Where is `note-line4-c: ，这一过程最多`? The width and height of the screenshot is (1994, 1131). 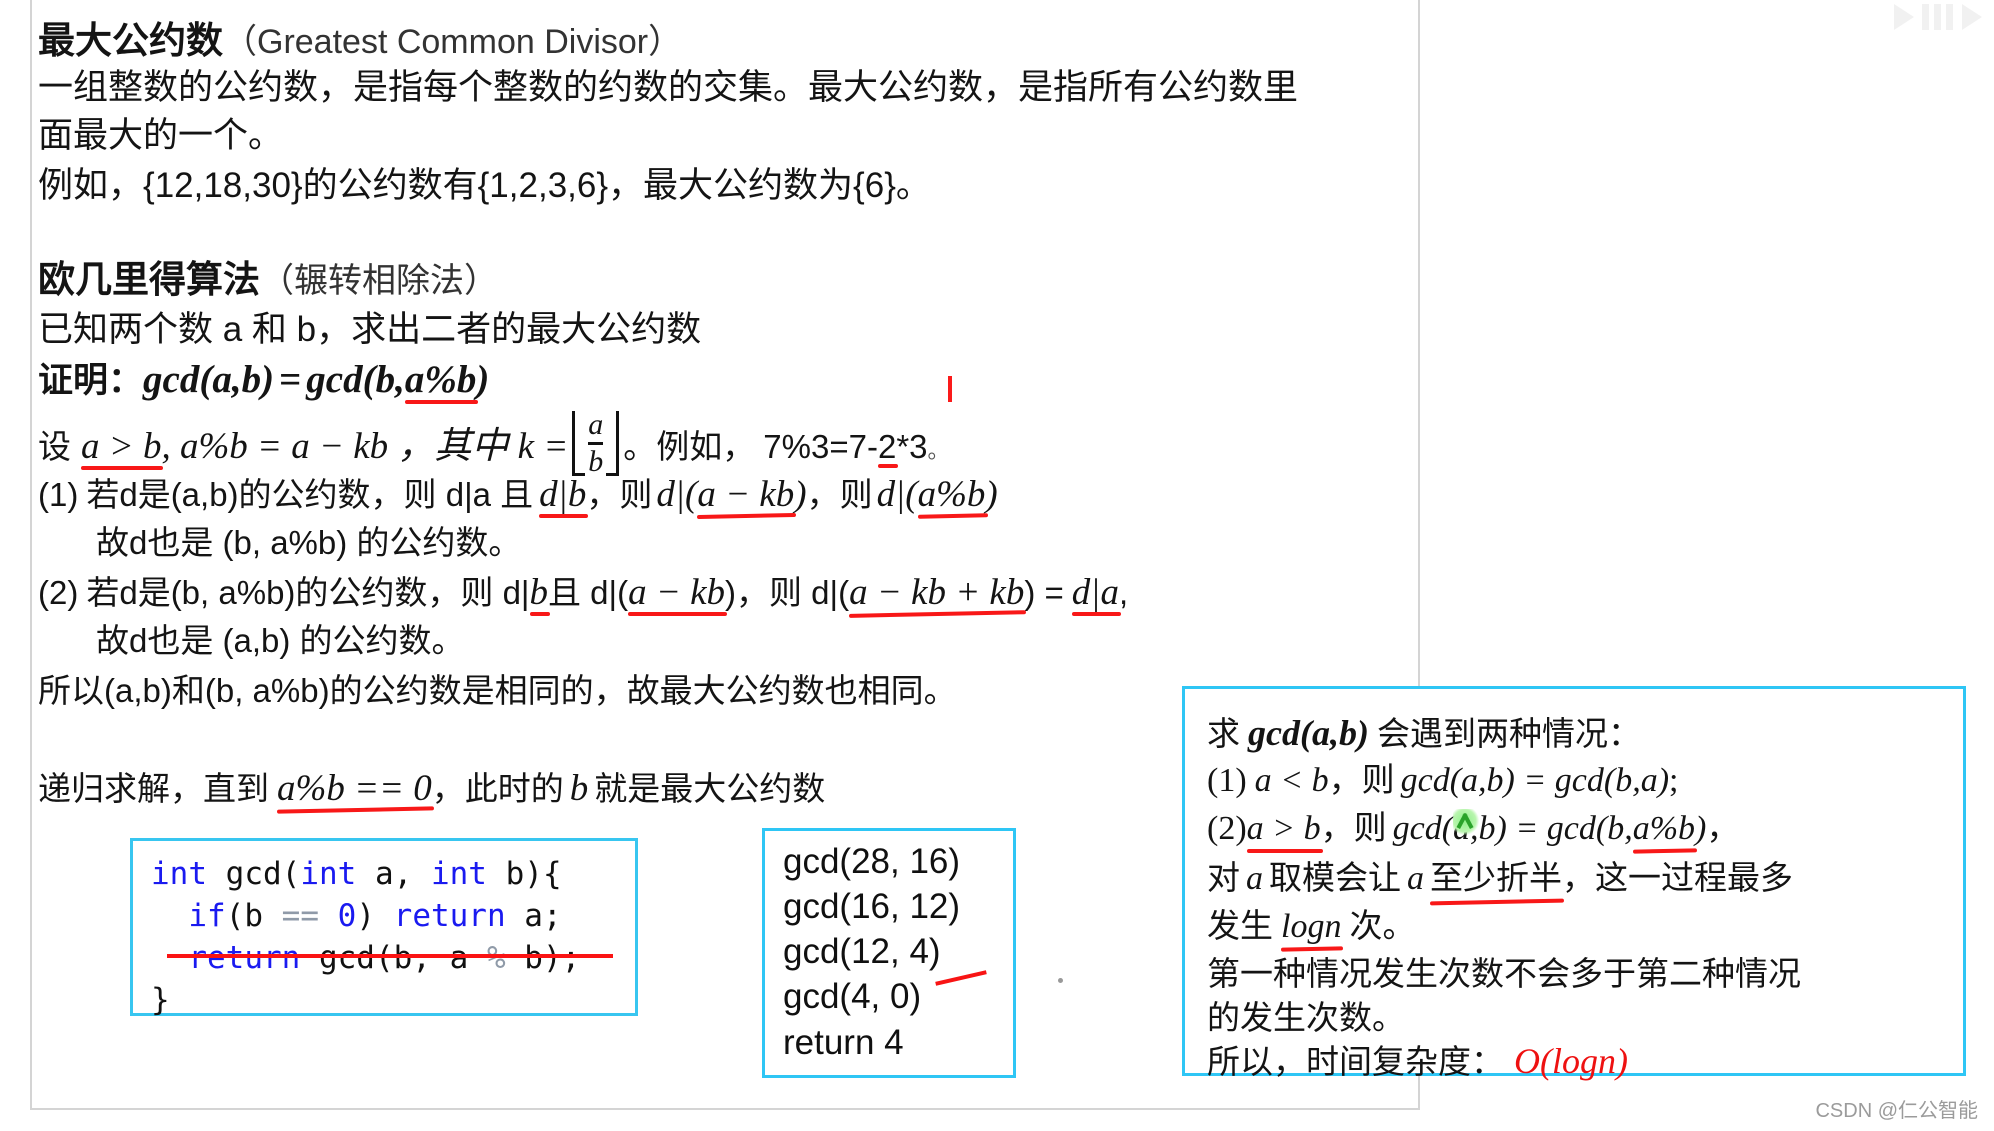
note-line4-c: ，这一过程最多 is located at coordinates (1677, 877).